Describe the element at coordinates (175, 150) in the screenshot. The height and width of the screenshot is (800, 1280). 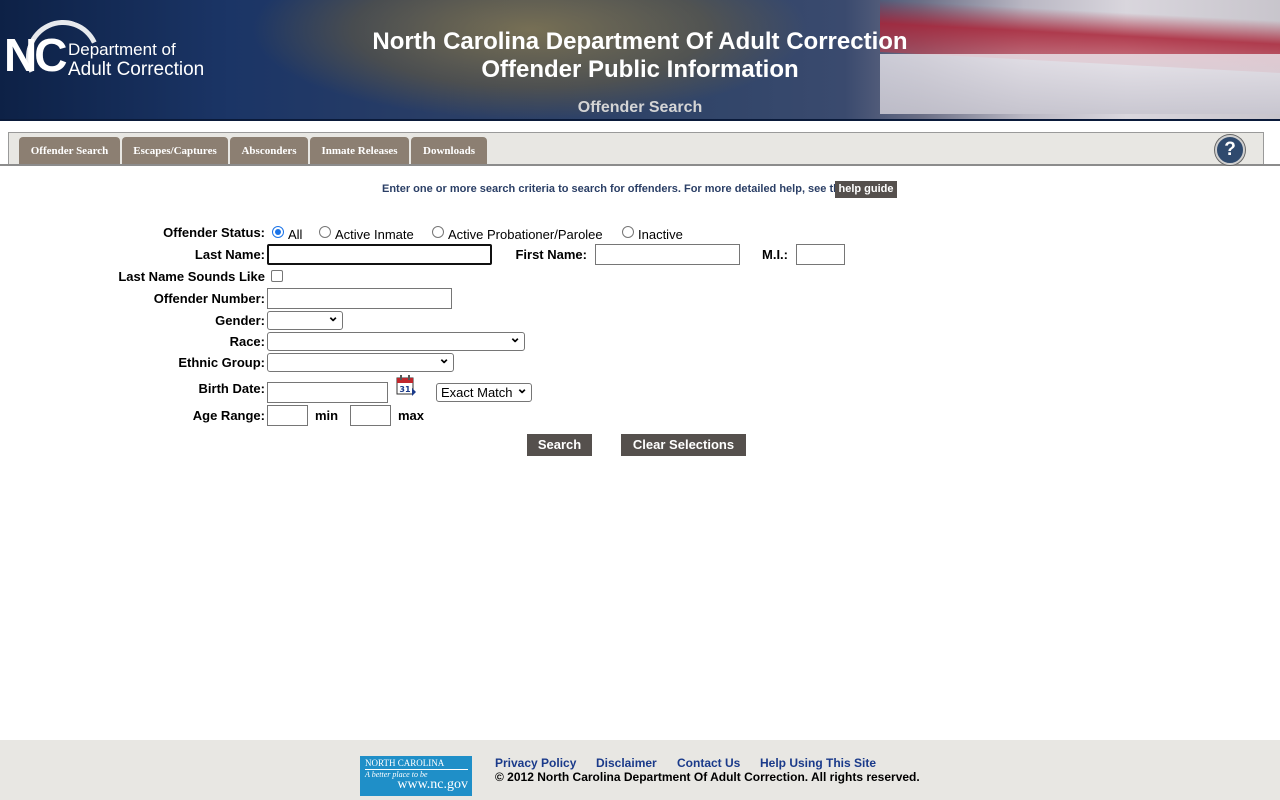
I see `tab-escapes-captures: Escapes/Captures` at that location.